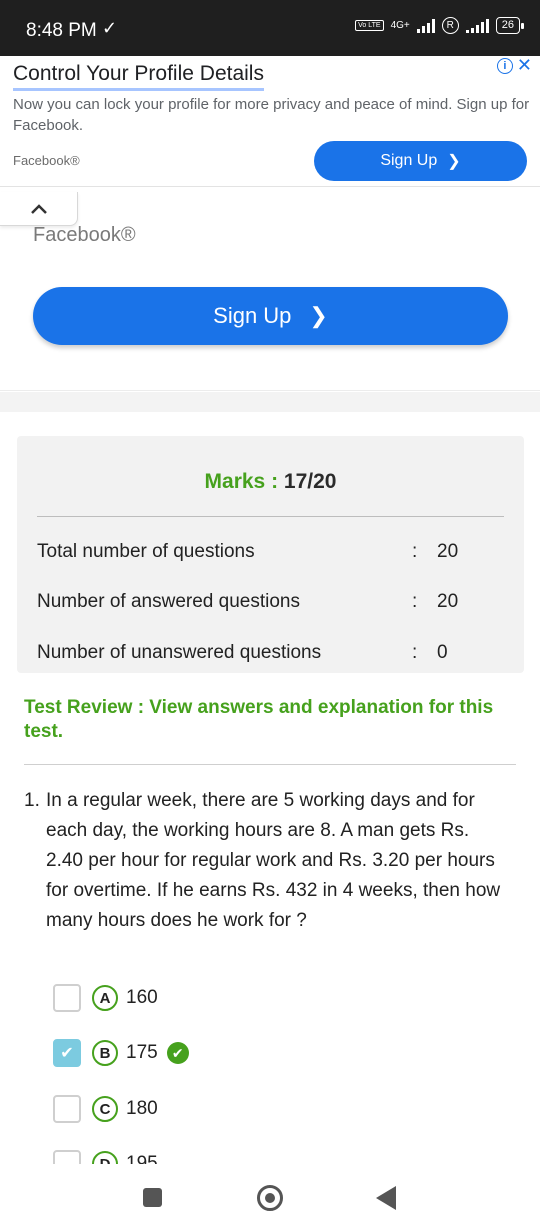 Image resolution: width=540 pixels, height=1230 pixels. What do you see at coordinates (510, 25) in the screenshot?
I see `battery-icon: 26` at bounding box center [510, 25].